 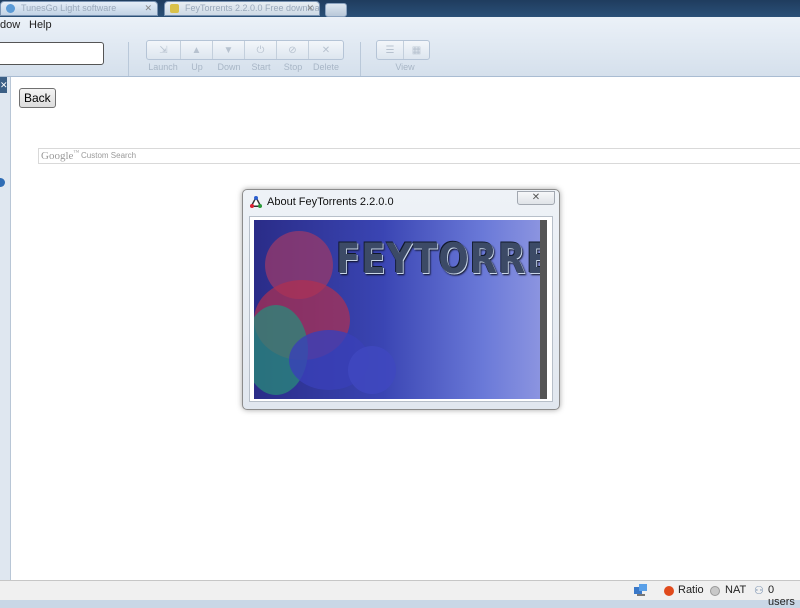 What do you see at coordinates (252, 8) in the screenshot?
I see `tab-label: FeyTorrents 2.2.0.0 Free download` at bounding box center [252, 8].